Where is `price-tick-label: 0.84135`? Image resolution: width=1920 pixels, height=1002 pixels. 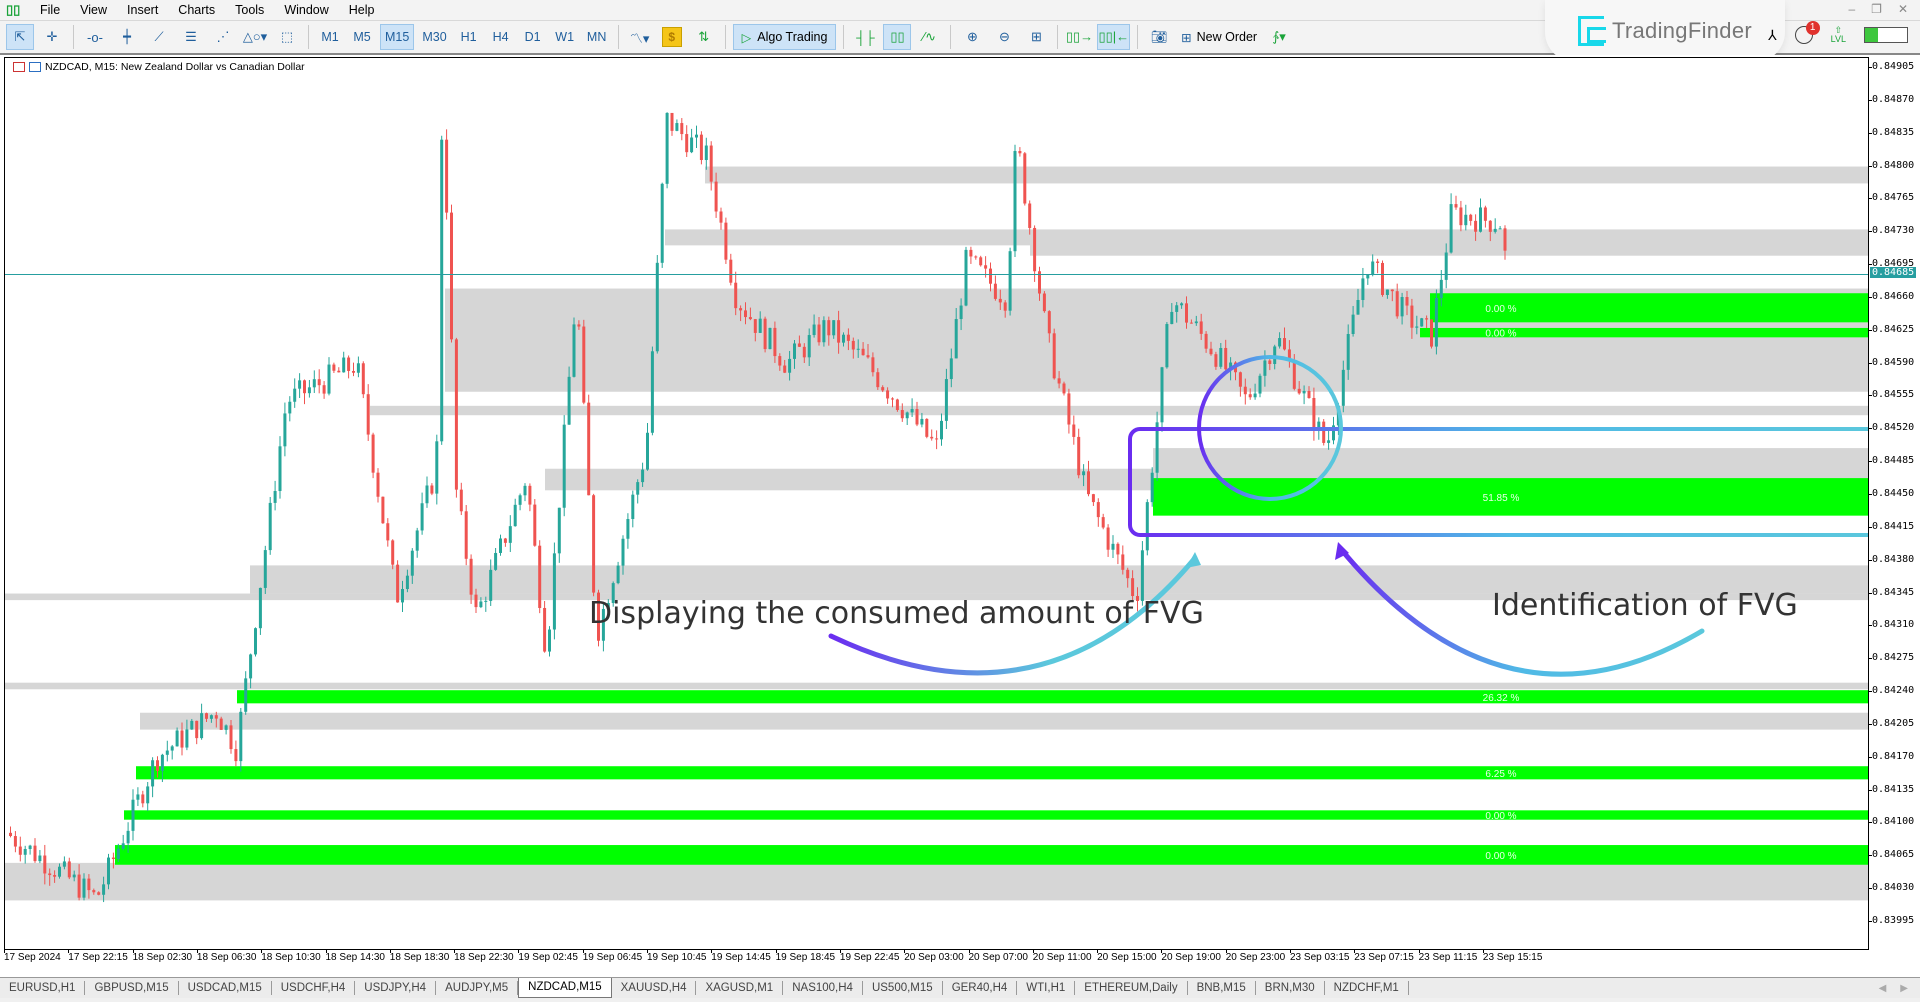 price-tick-label: 0.84135 is located at coordinates (1891, 789).